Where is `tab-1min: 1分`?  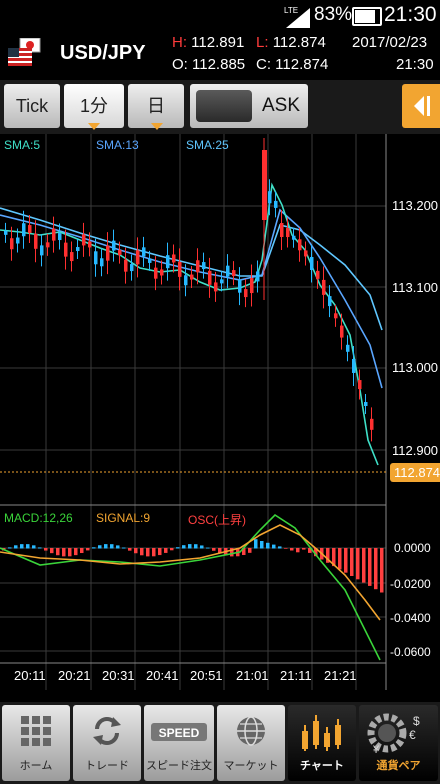 tab-1min: 1分 is located at coordinates (94, 106).